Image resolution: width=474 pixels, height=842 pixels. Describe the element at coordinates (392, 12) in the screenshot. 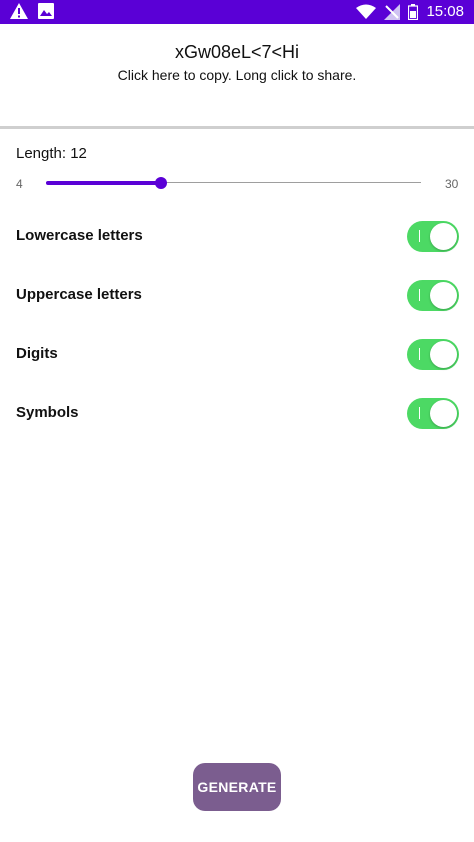

I see `no-signal-icon` at that location.